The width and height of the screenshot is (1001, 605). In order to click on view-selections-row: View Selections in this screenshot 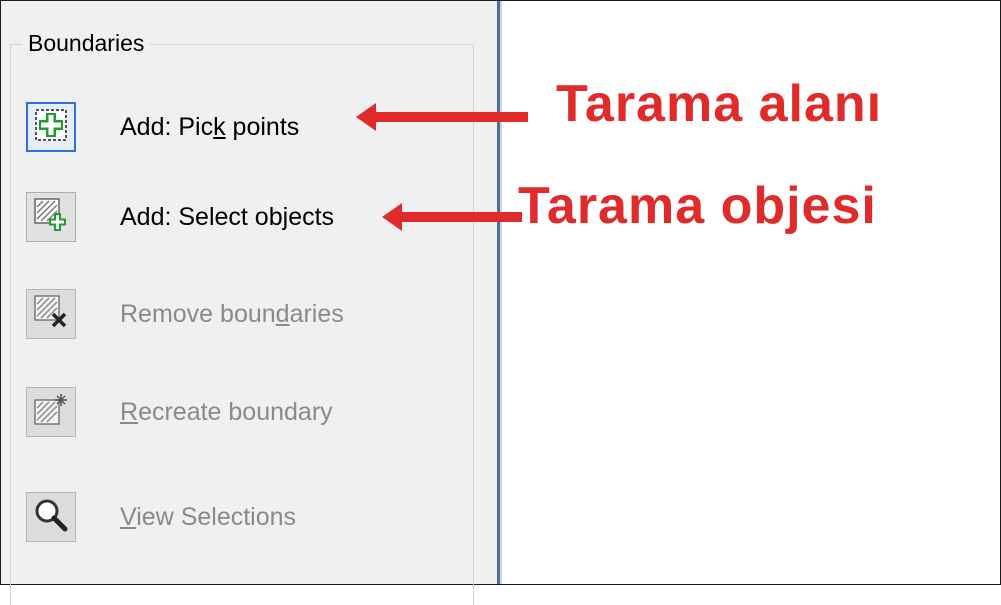, I will do `click(161, 517)`.